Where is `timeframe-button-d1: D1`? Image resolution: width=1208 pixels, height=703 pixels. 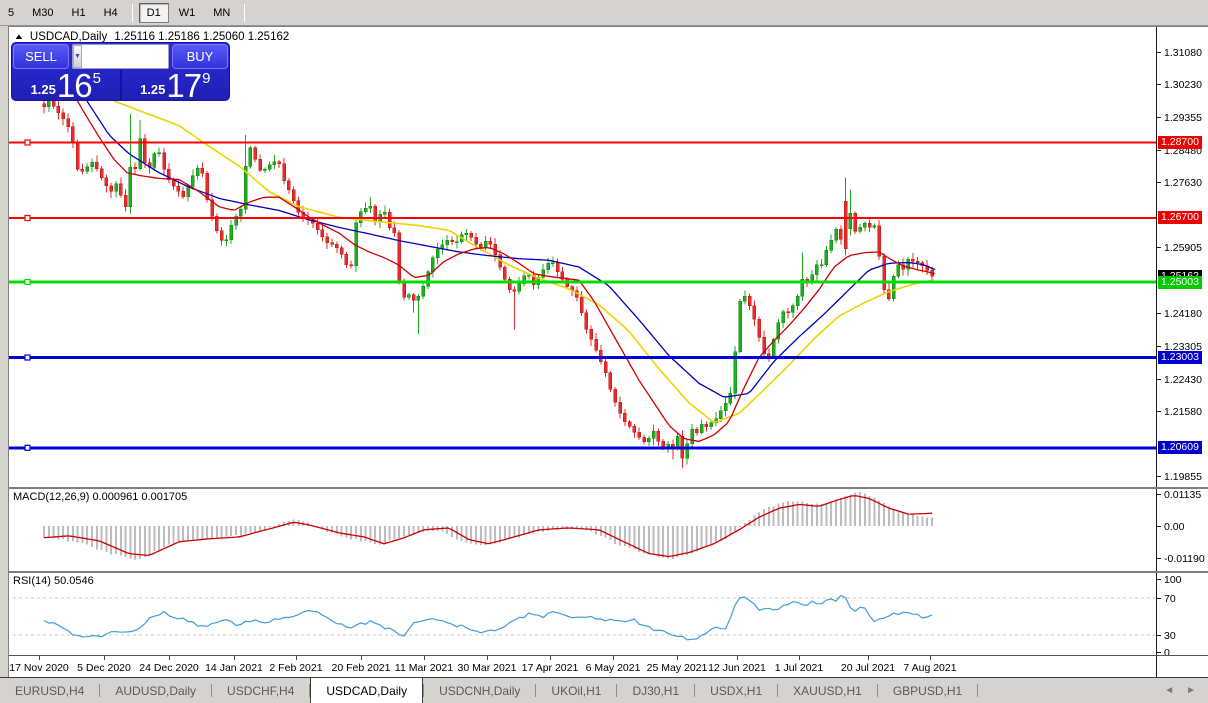
timeframe-button-d1: D1 is located at coordinates (153, 12).